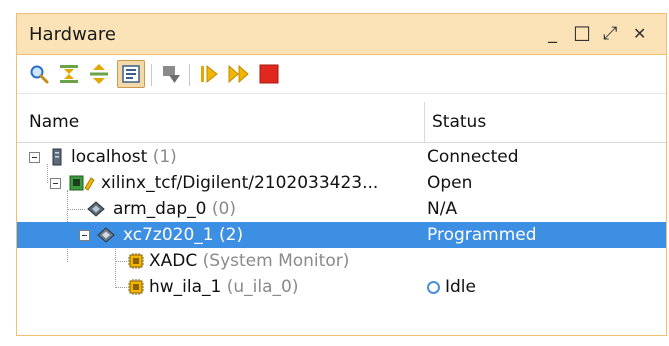 This screenshot has width=669, height=346. What do you see at coordinates (106, 235) in the screenshot?
I see `fpga-device-icon` at bounding box center [106, 235].